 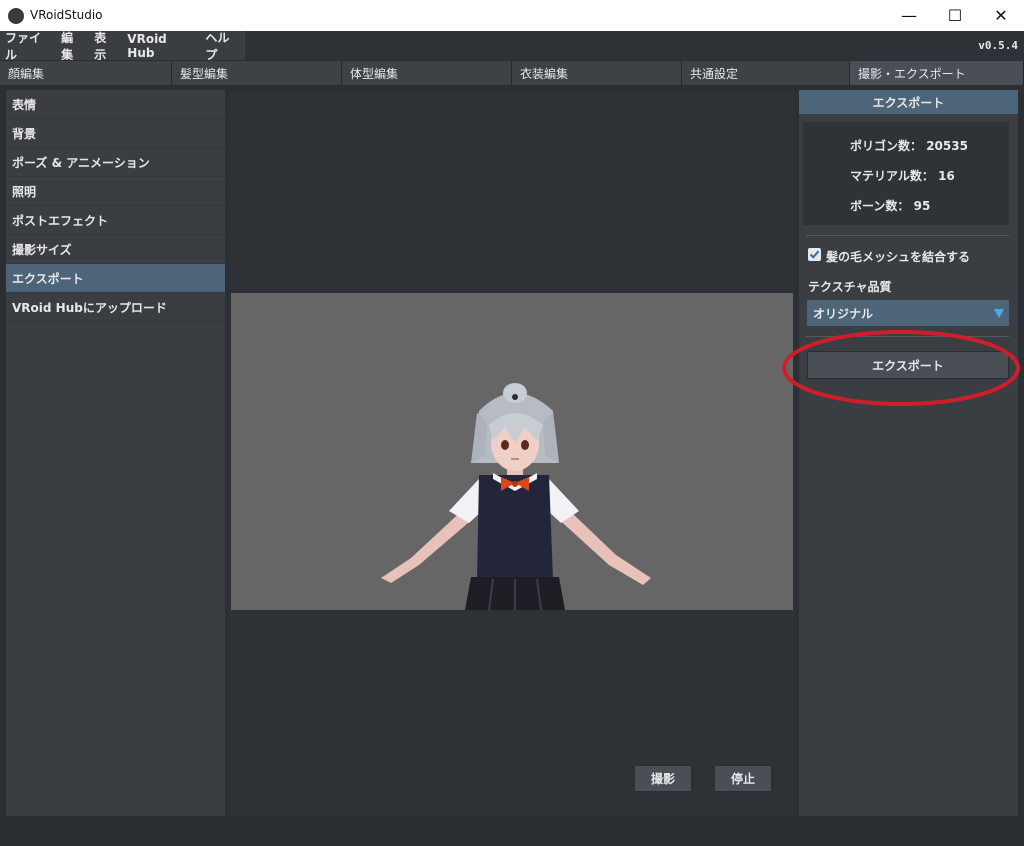 I want to click on material-count-label: マテリアル数：, so click(x=892, y=176).